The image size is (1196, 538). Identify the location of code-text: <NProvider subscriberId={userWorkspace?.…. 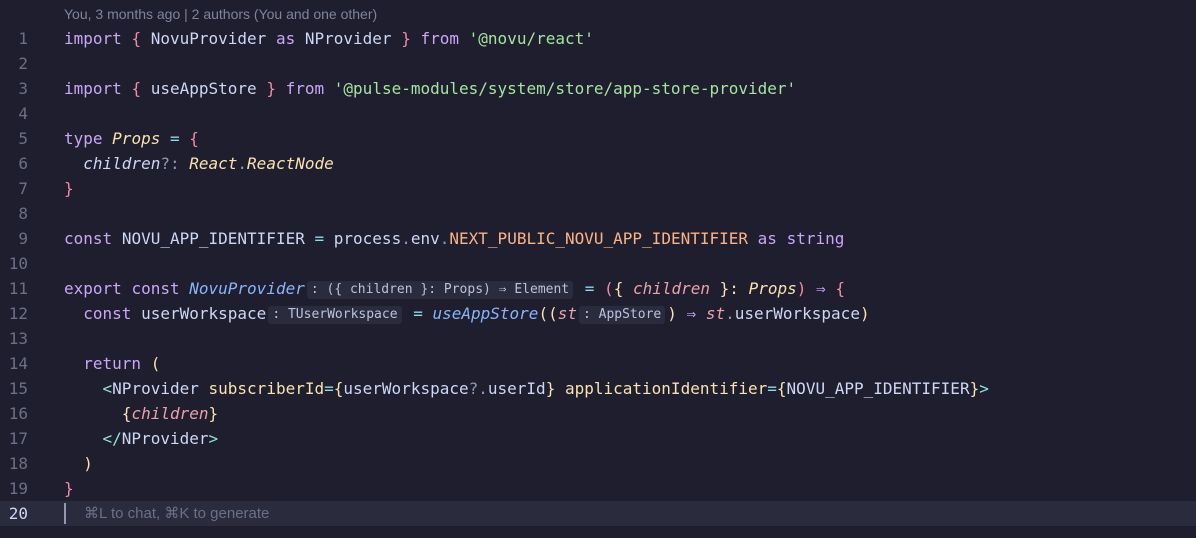
(526, 388).